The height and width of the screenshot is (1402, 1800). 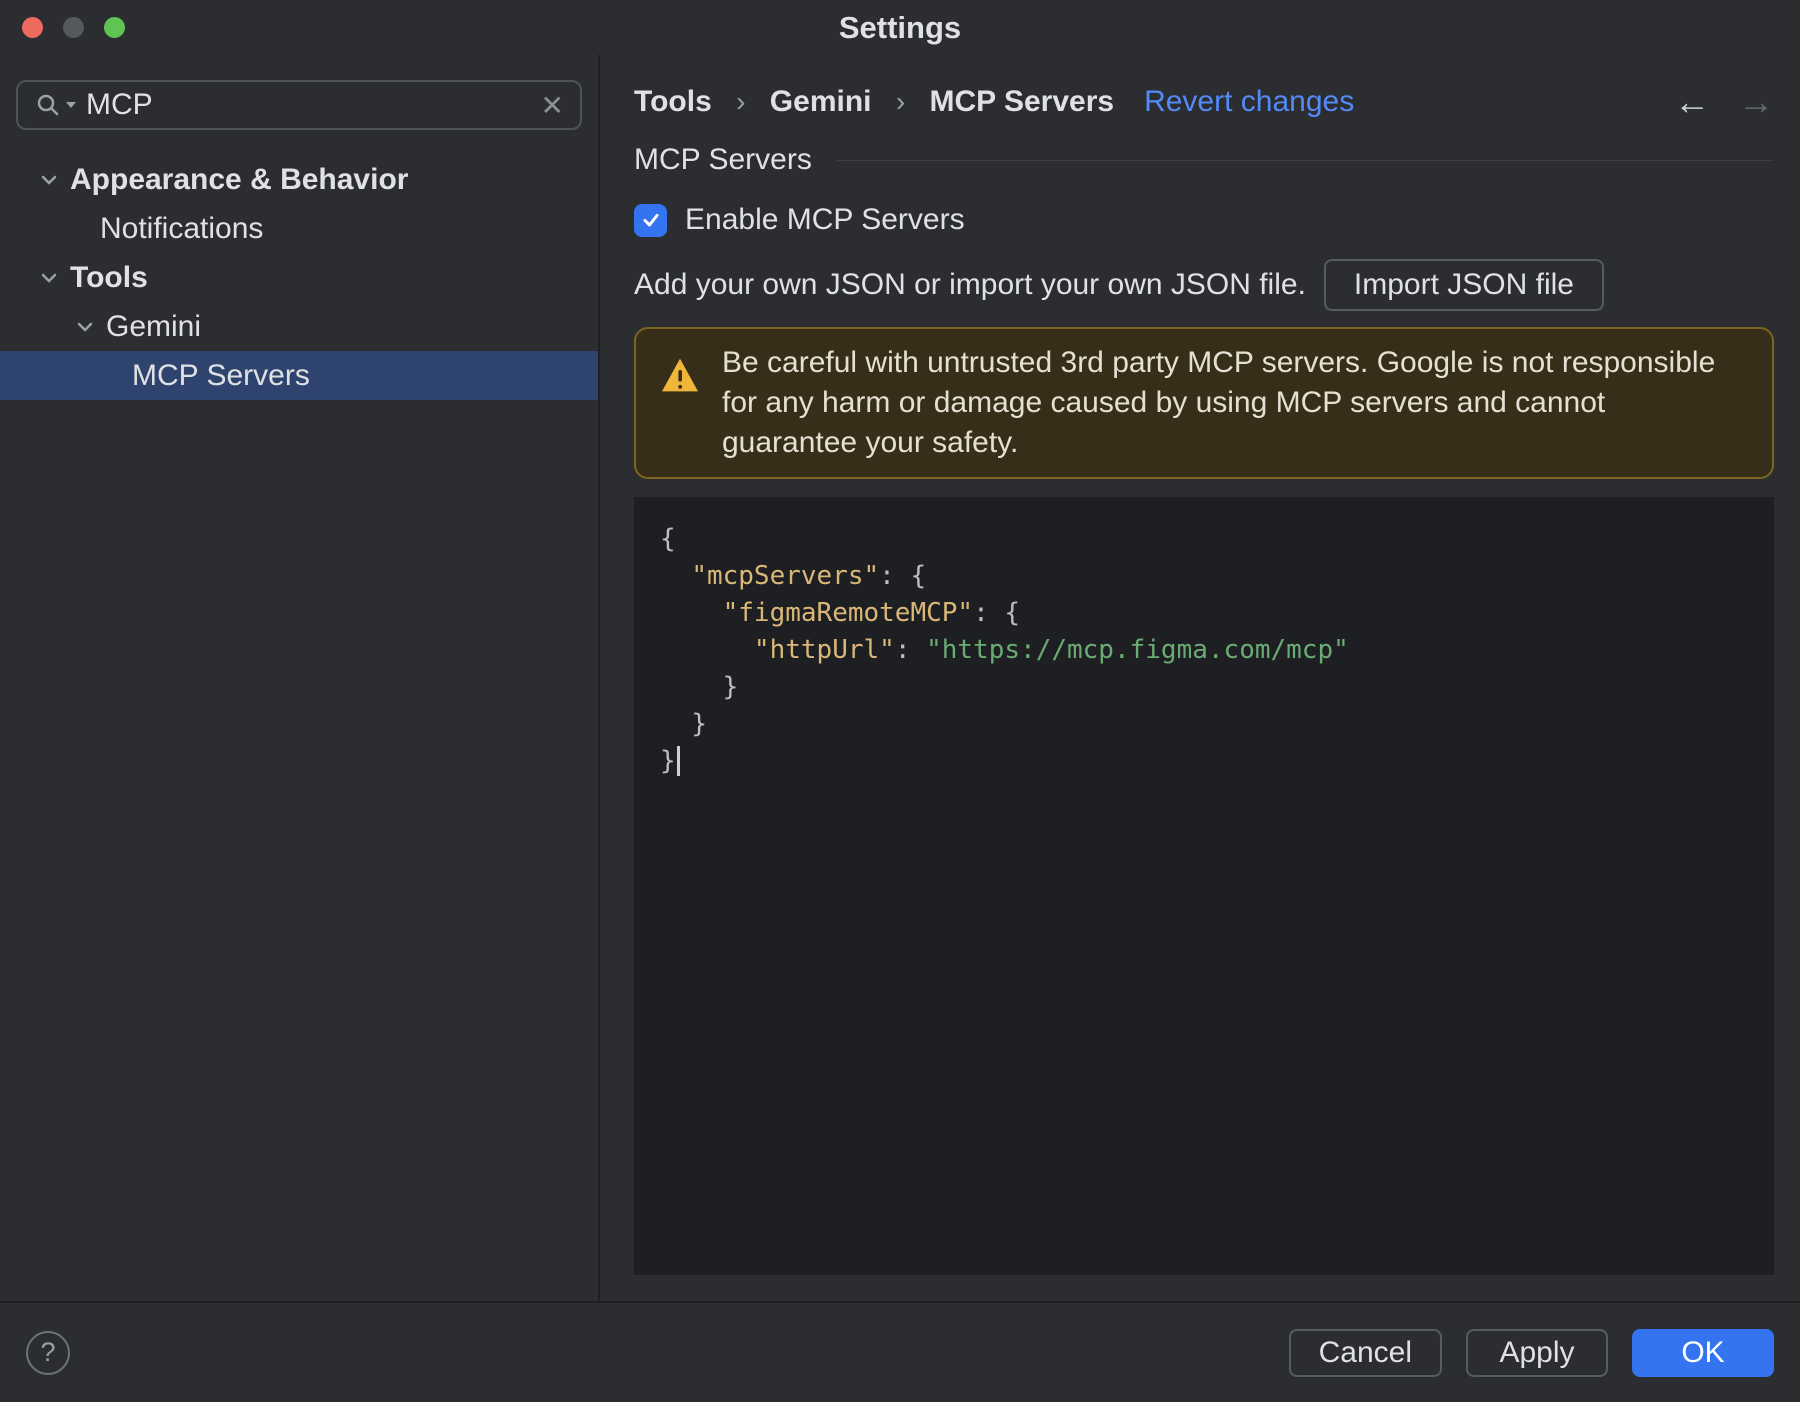 I want to click on search-options-chevron-icon, so click(x=71, y=105).